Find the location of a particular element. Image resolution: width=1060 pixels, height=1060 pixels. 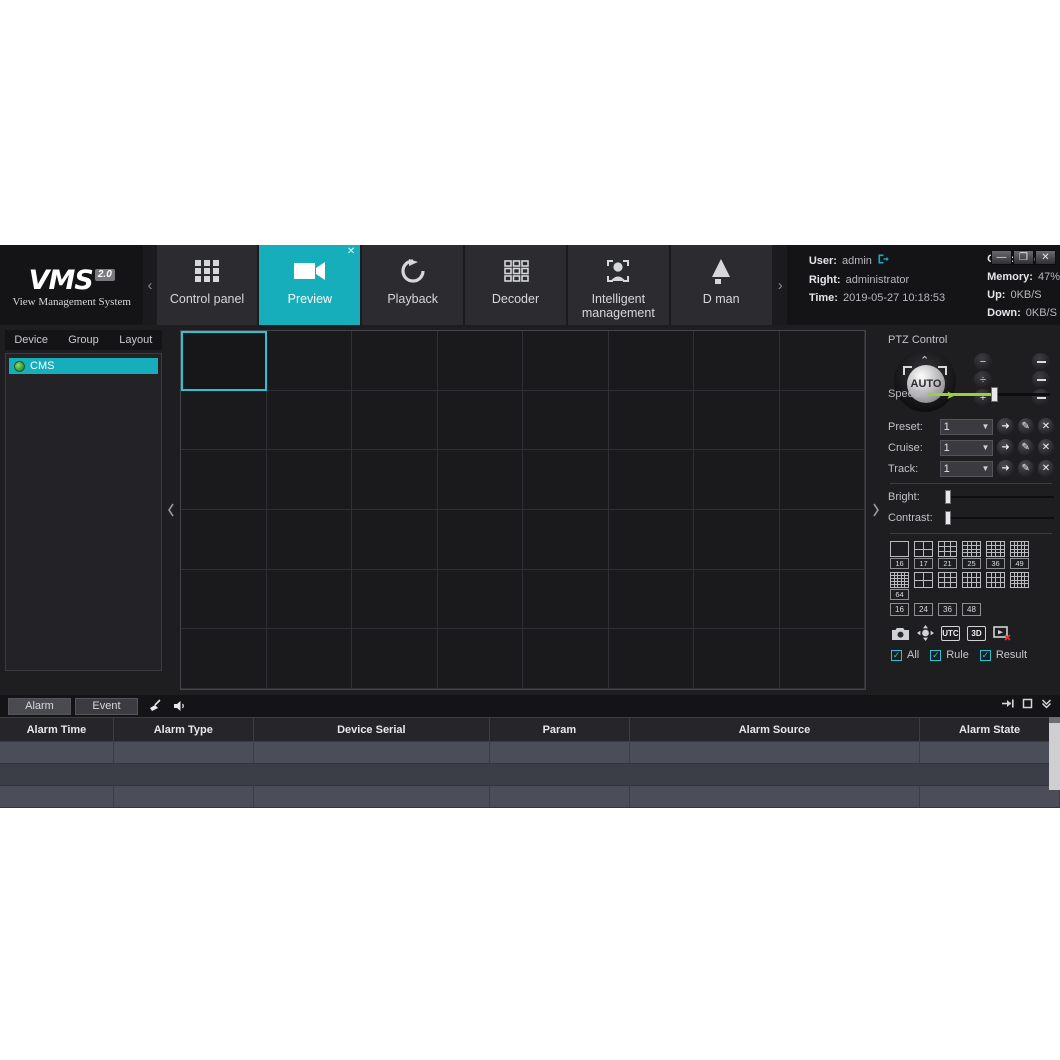

clear-broom-icon is located at coordinates (155, 706).